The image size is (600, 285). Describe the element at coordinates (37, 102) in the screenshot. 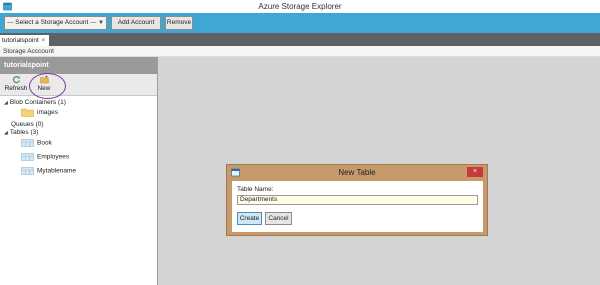

I see `blob-containers-label: Blob Containers (1)` at that location.